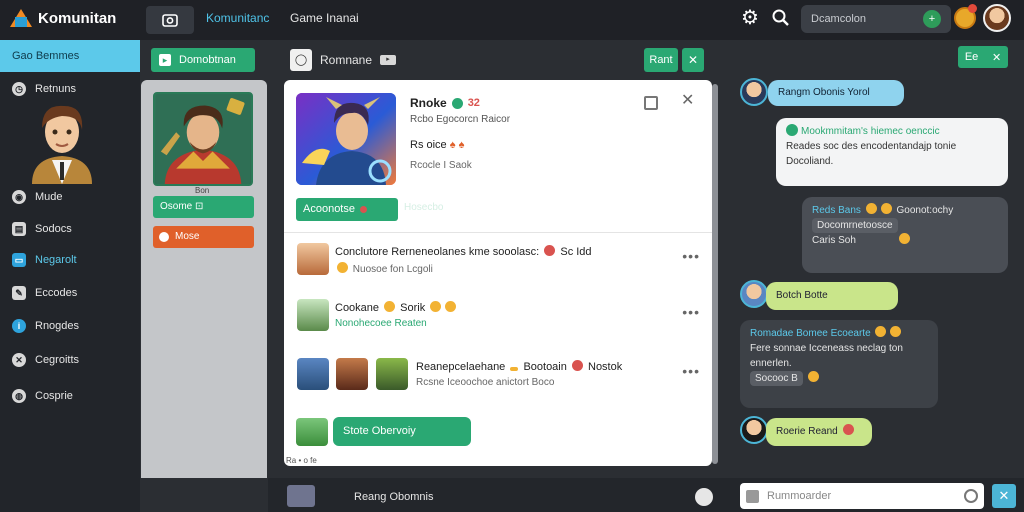 Image resolution: width=1024 pixels, height=512 pixels. Describe the element at coordinates (661, 60) in the screenshot. I see `rant-button: Rant` at that location.